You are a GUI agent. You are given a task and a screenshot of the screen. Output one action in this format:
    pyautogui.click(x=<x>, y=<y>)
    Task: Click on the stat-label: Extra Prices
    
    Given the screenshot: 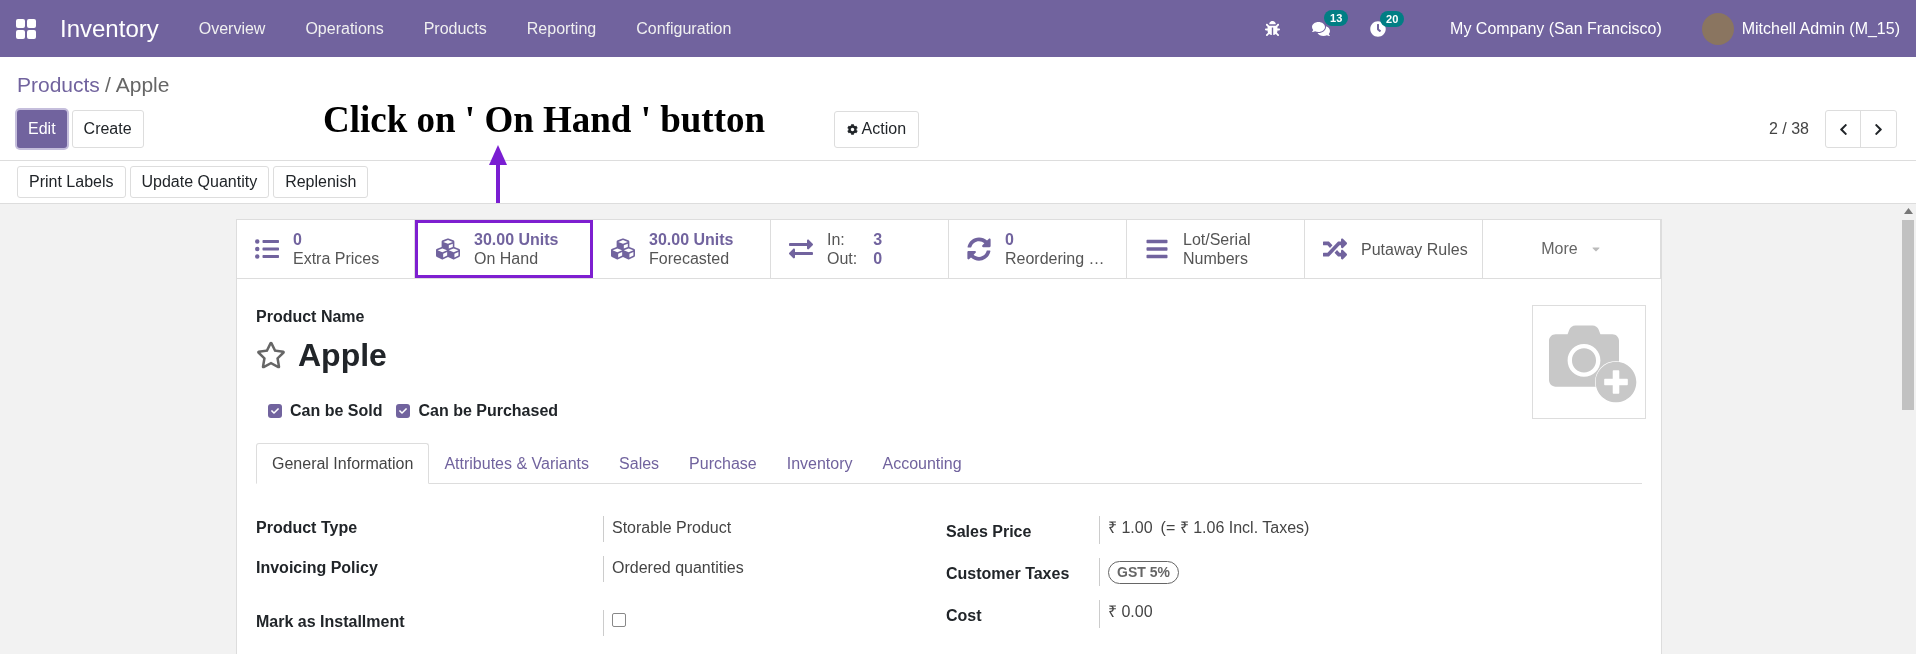 What is the action you would take?
    pyautogui.click(x=336, y=258)
    